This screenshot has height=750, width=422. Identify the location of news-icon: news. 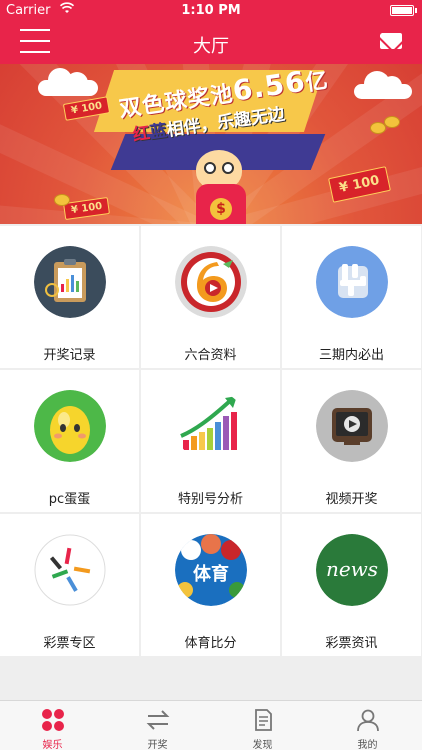
(352, 570).